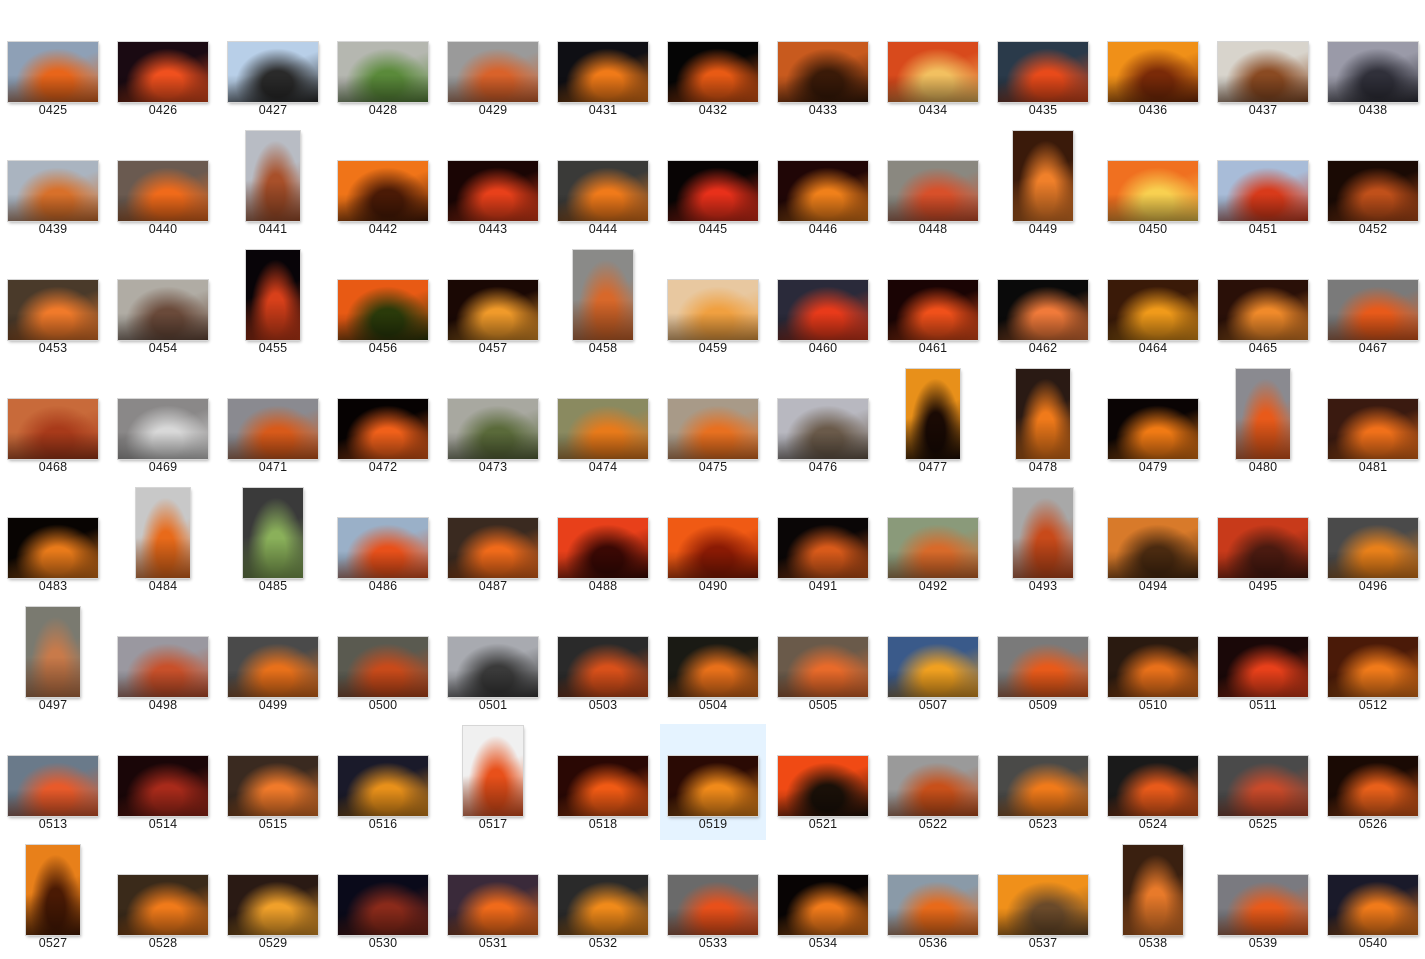  Describe the element at coordinates (603, 425) in the screenshot. I see `file-item: 0474` at that location.